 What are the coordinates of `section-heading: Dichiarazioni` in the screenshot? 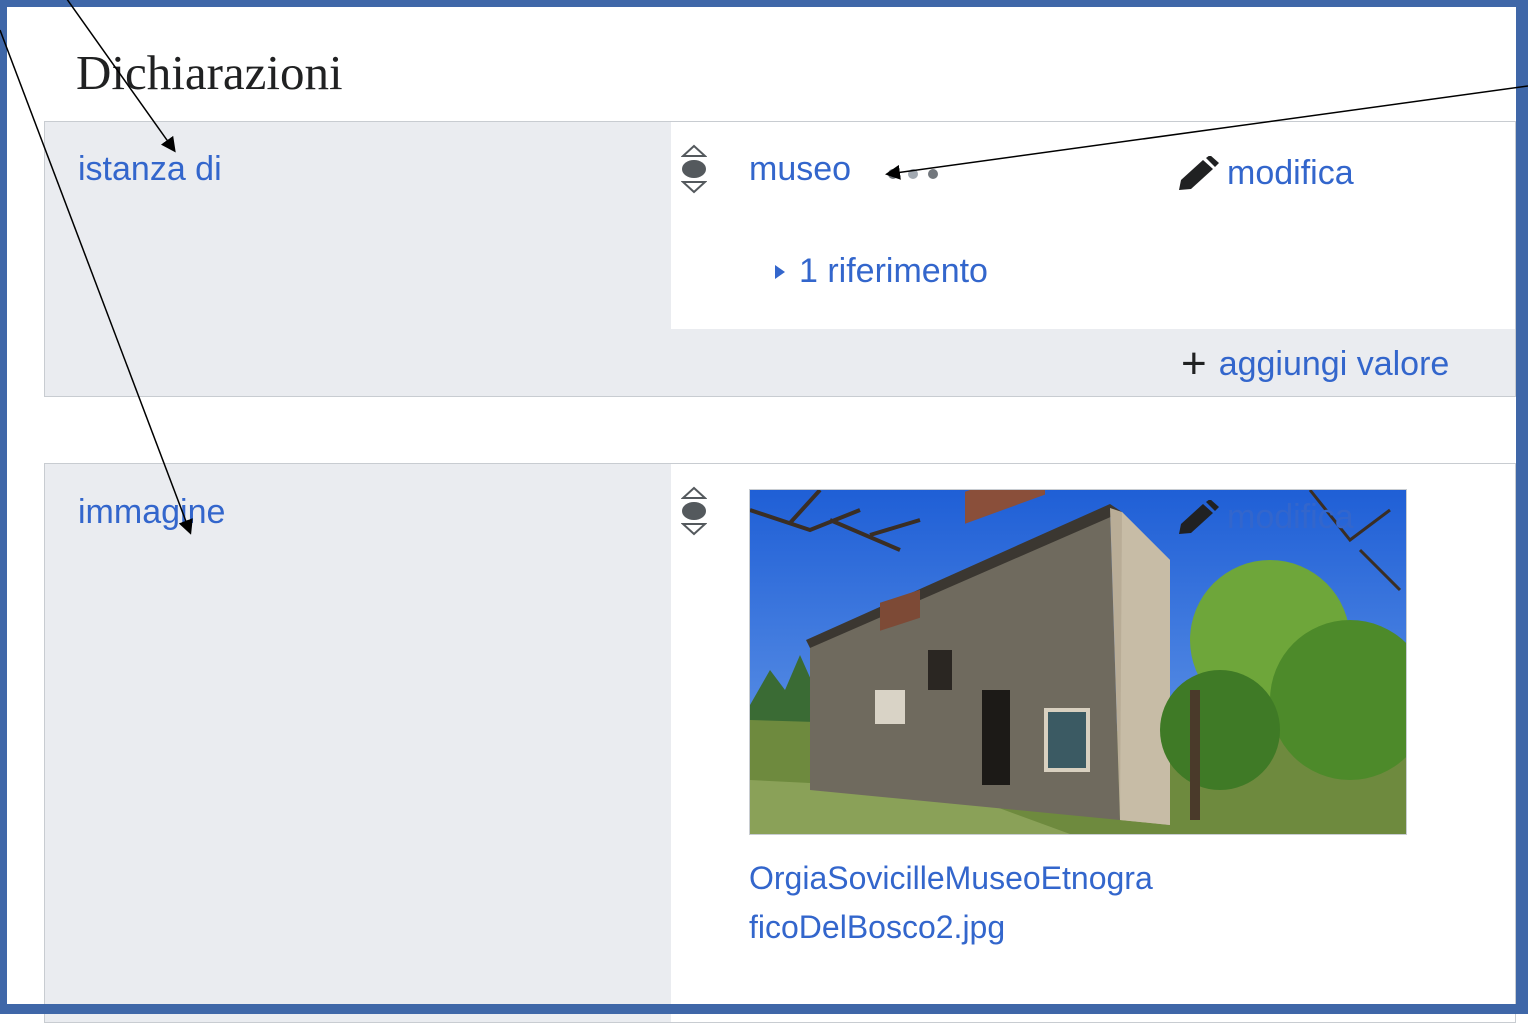 It's located at (209, 72).